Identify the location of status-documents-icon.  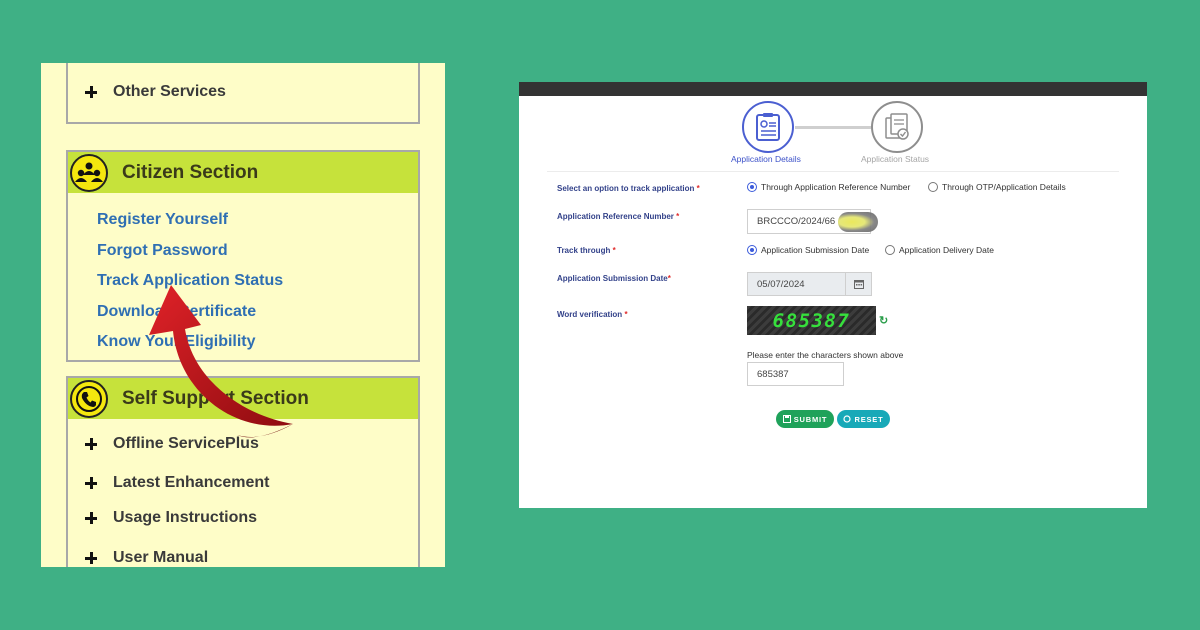
(897, 126).